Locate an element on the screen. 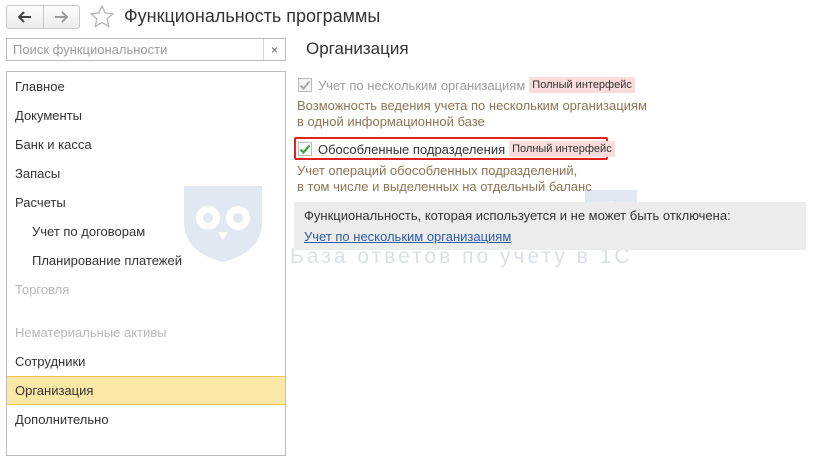  navigation-buttons is located at coordinates (43, 17).